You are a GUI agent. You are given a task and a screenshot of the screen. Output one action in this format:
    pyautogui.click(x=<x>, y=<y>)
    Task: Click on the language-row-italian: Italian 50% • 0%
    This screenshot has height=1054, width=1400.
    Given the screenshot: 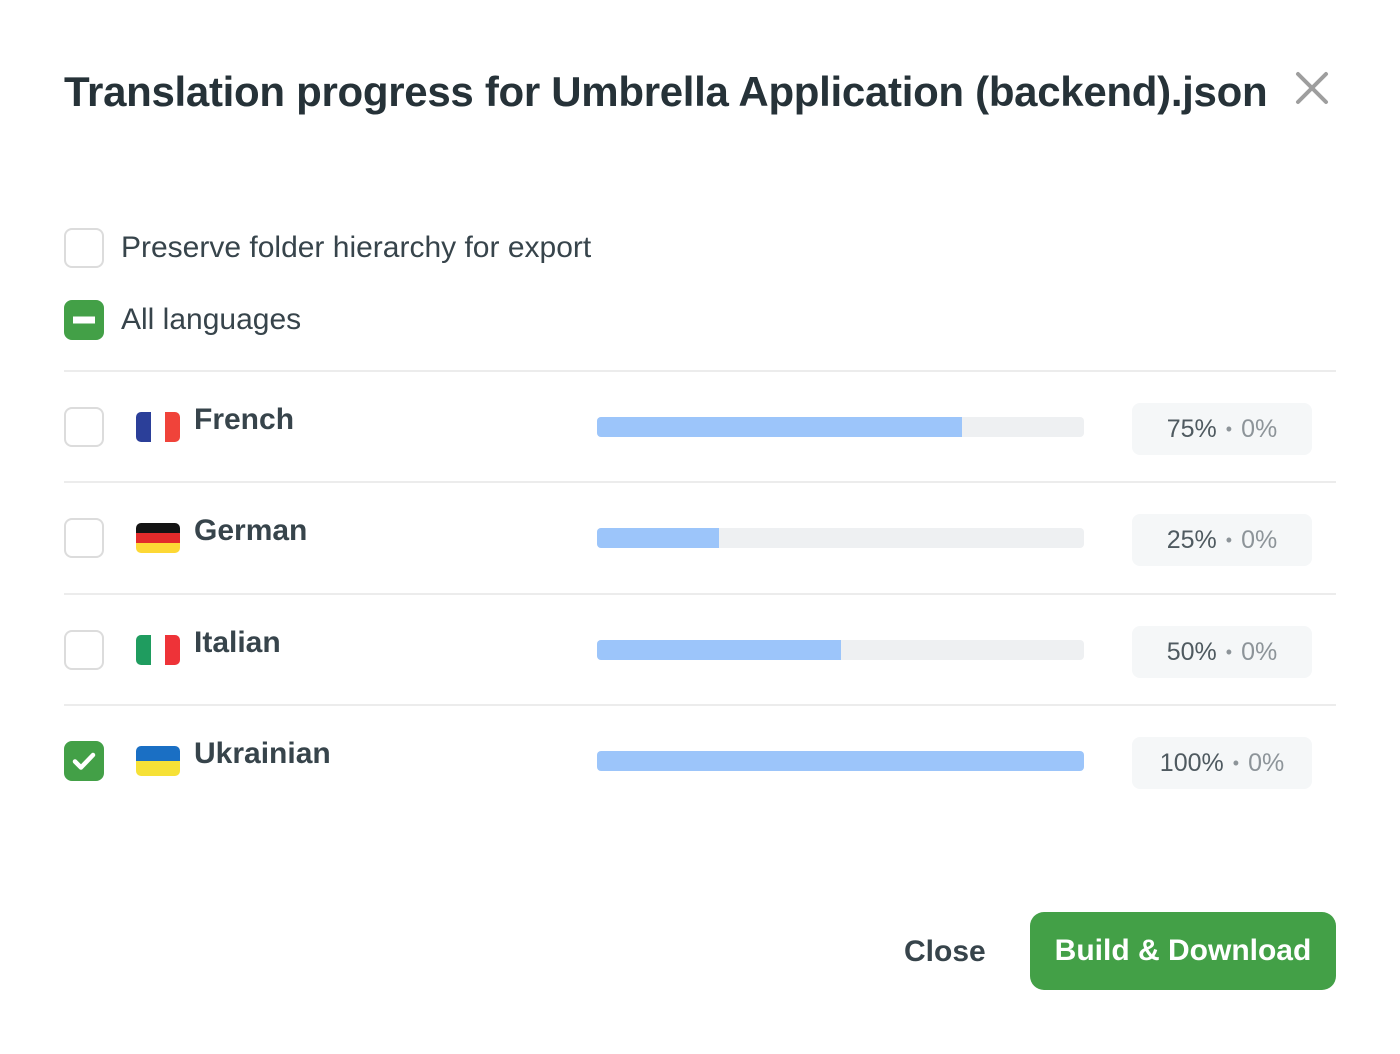 What is the action you would take?
    pyautogui.click(x=700, y=668)
    